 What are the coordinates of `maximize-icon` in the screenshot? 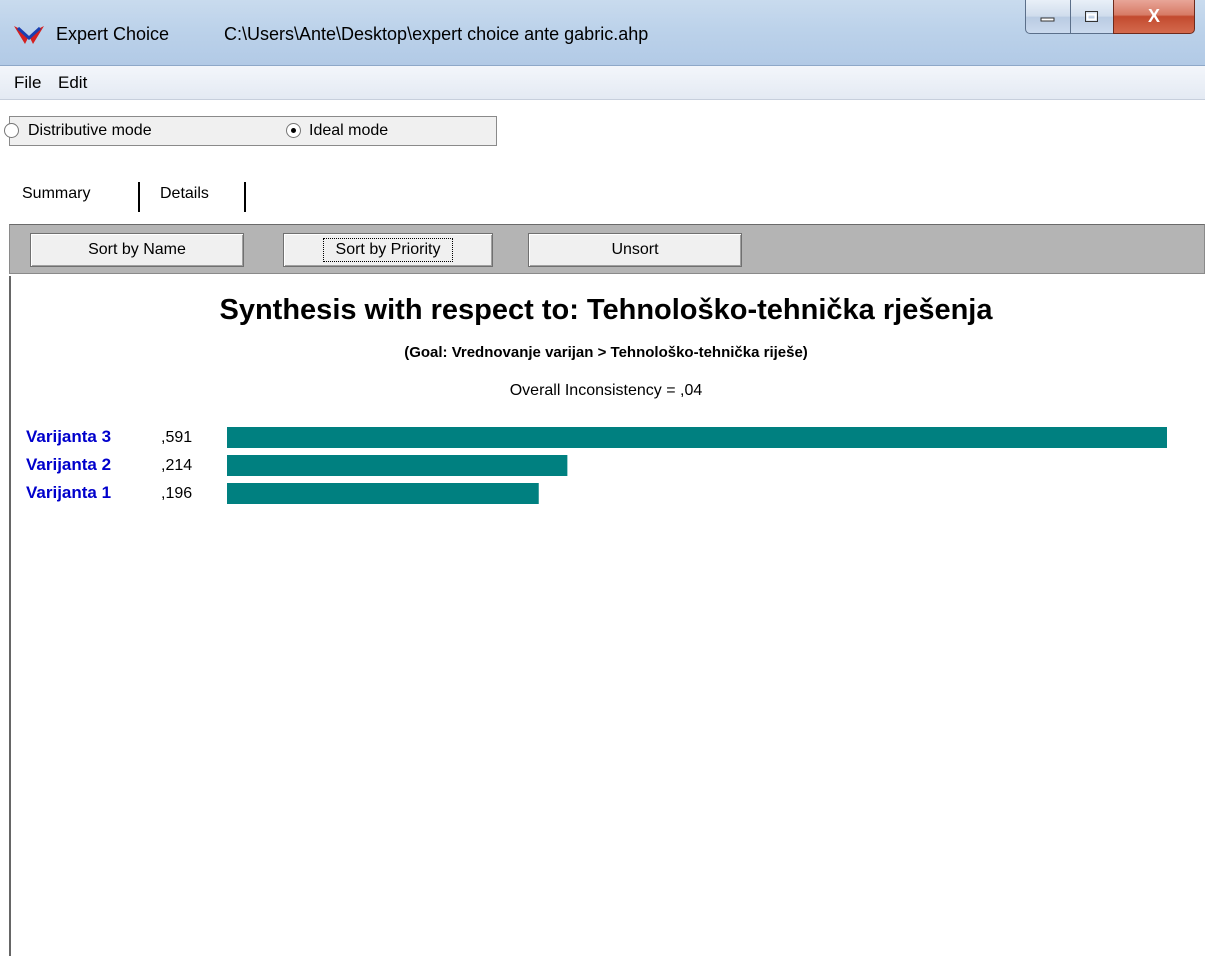 It's located at (1091, 16).